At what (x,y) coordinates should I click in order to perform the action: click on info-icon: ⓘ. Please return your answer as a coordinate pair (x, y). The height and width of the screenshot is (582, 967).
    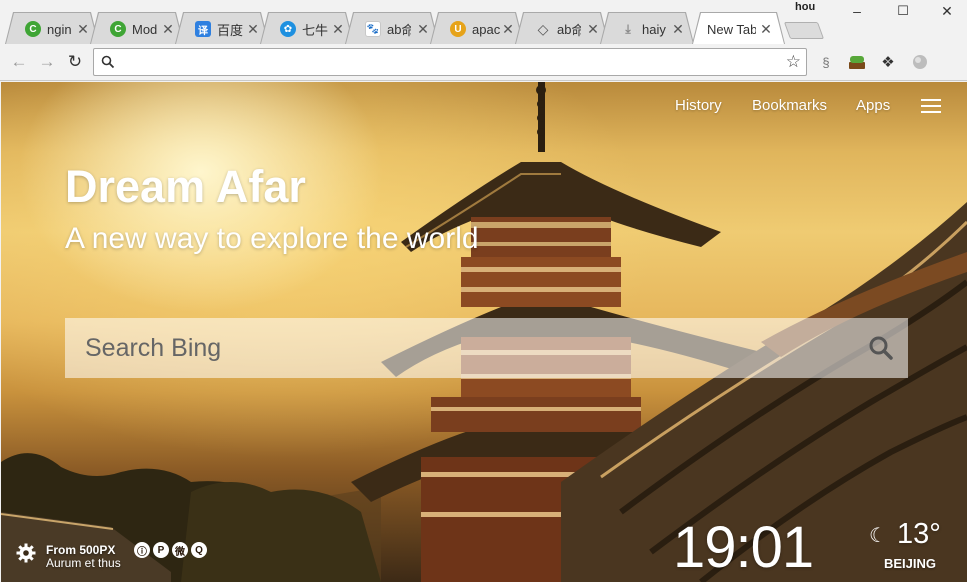
    Looking at the image, I should click on (142, 550).